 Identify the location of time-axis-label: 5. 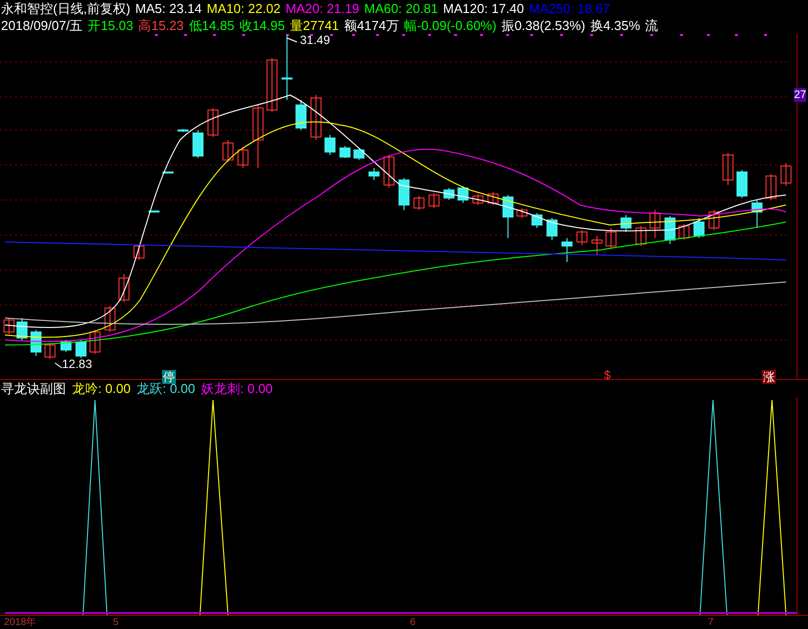
(116, 623).